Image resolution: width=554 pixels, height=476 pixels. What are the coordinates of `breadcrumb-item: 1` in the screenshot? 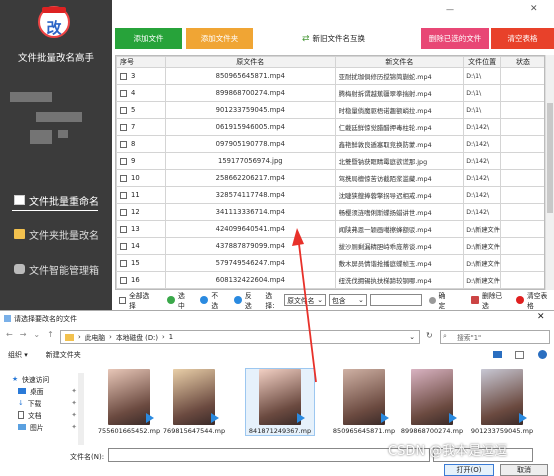 It's located at (171, 337).